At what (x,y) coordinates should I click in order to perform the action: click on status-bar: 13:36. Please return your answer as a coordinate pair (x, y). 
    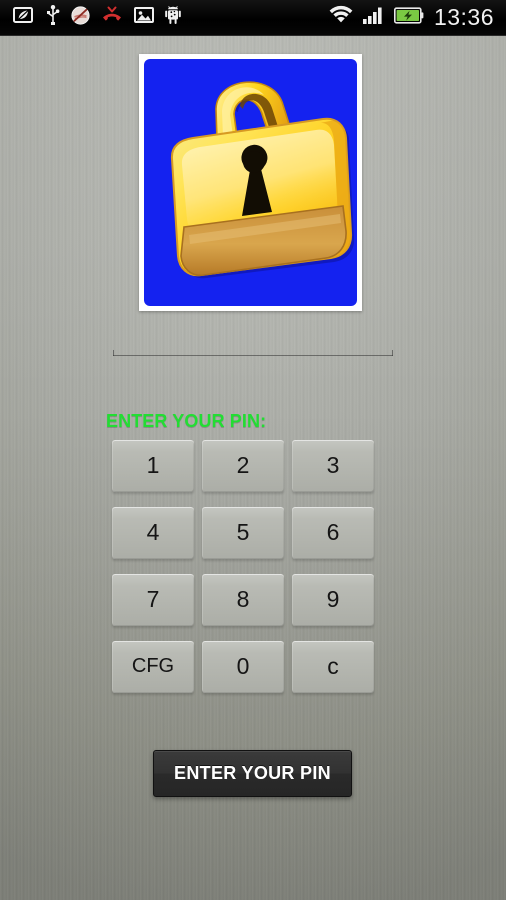
    Looking at the image, I should click on (253, 18).